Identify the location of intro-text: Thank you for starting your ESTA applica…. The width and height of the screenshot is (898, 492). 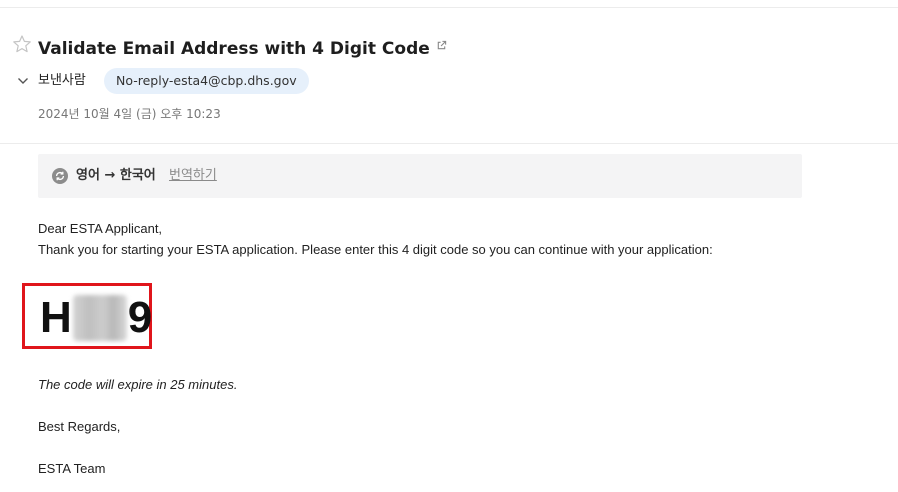
(375, 249).